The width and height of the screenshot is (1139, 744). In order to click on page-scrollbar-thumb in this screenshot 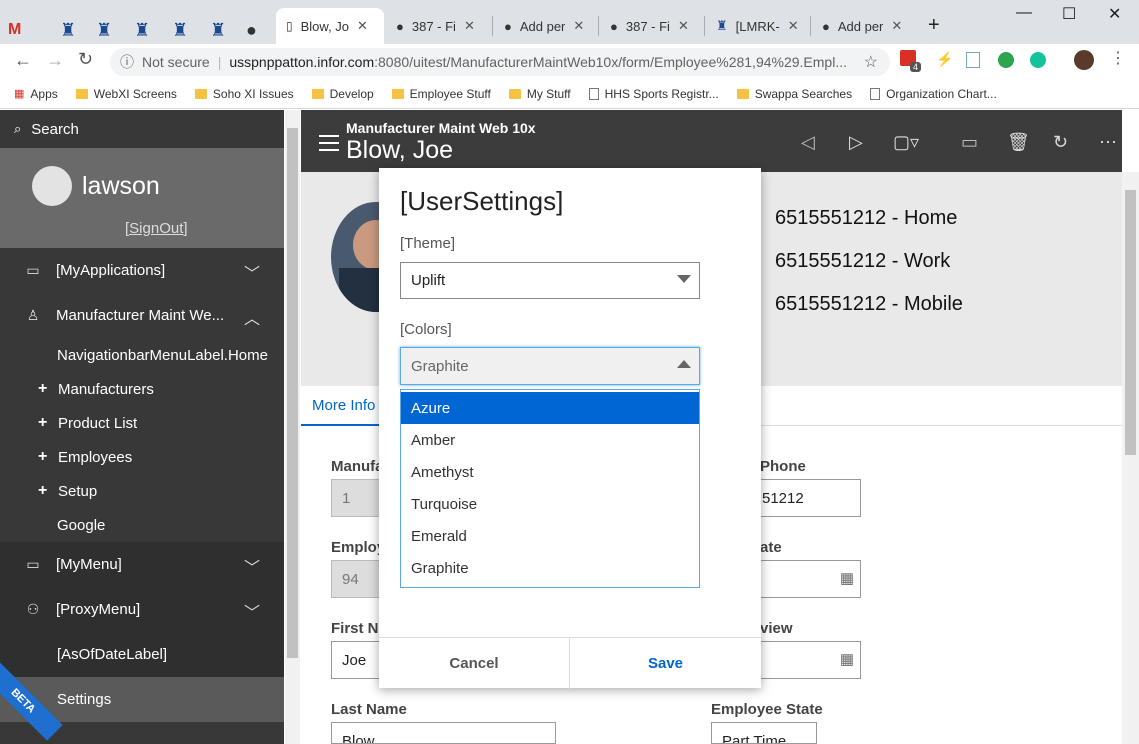, I will do `click(1130, 322)`.